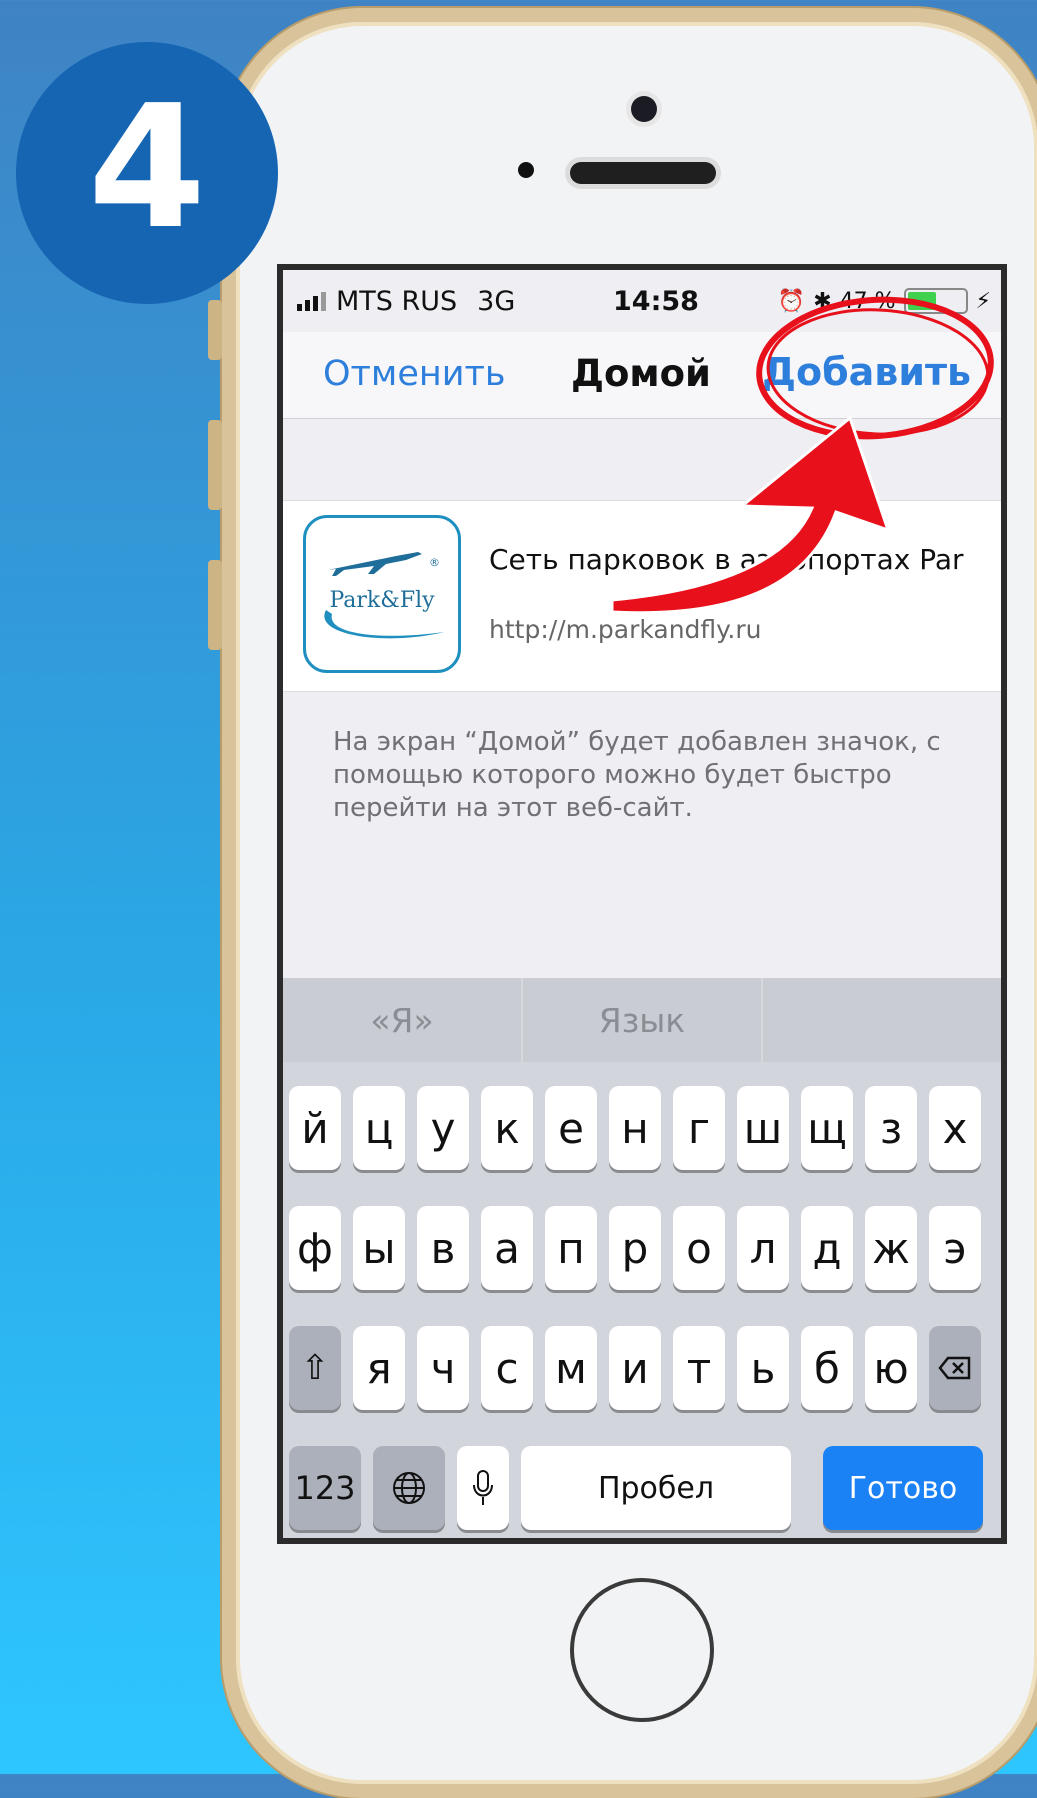 The height and width of the screenshot is (1798, 1037). Describe the element at coordinates (763, 1368) in the screenshot. I see `key: ь` at that location.